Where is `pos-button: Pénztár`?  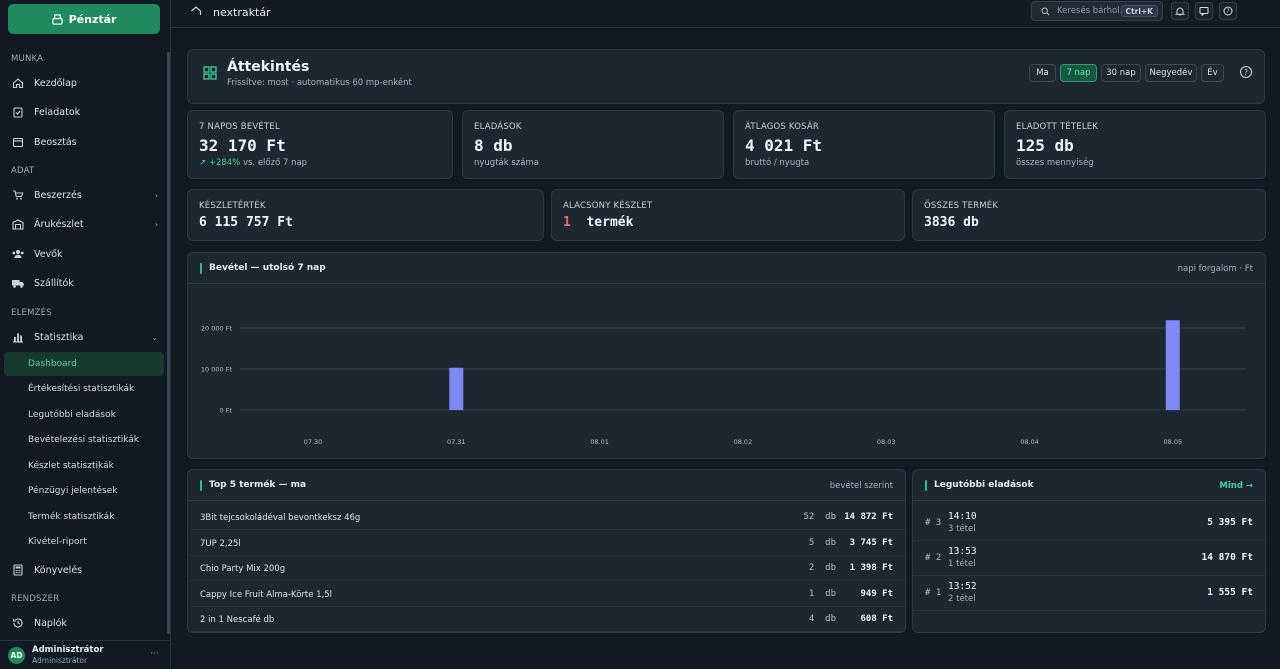 pos-button: Pénztár is located at coordinates (84, 19).